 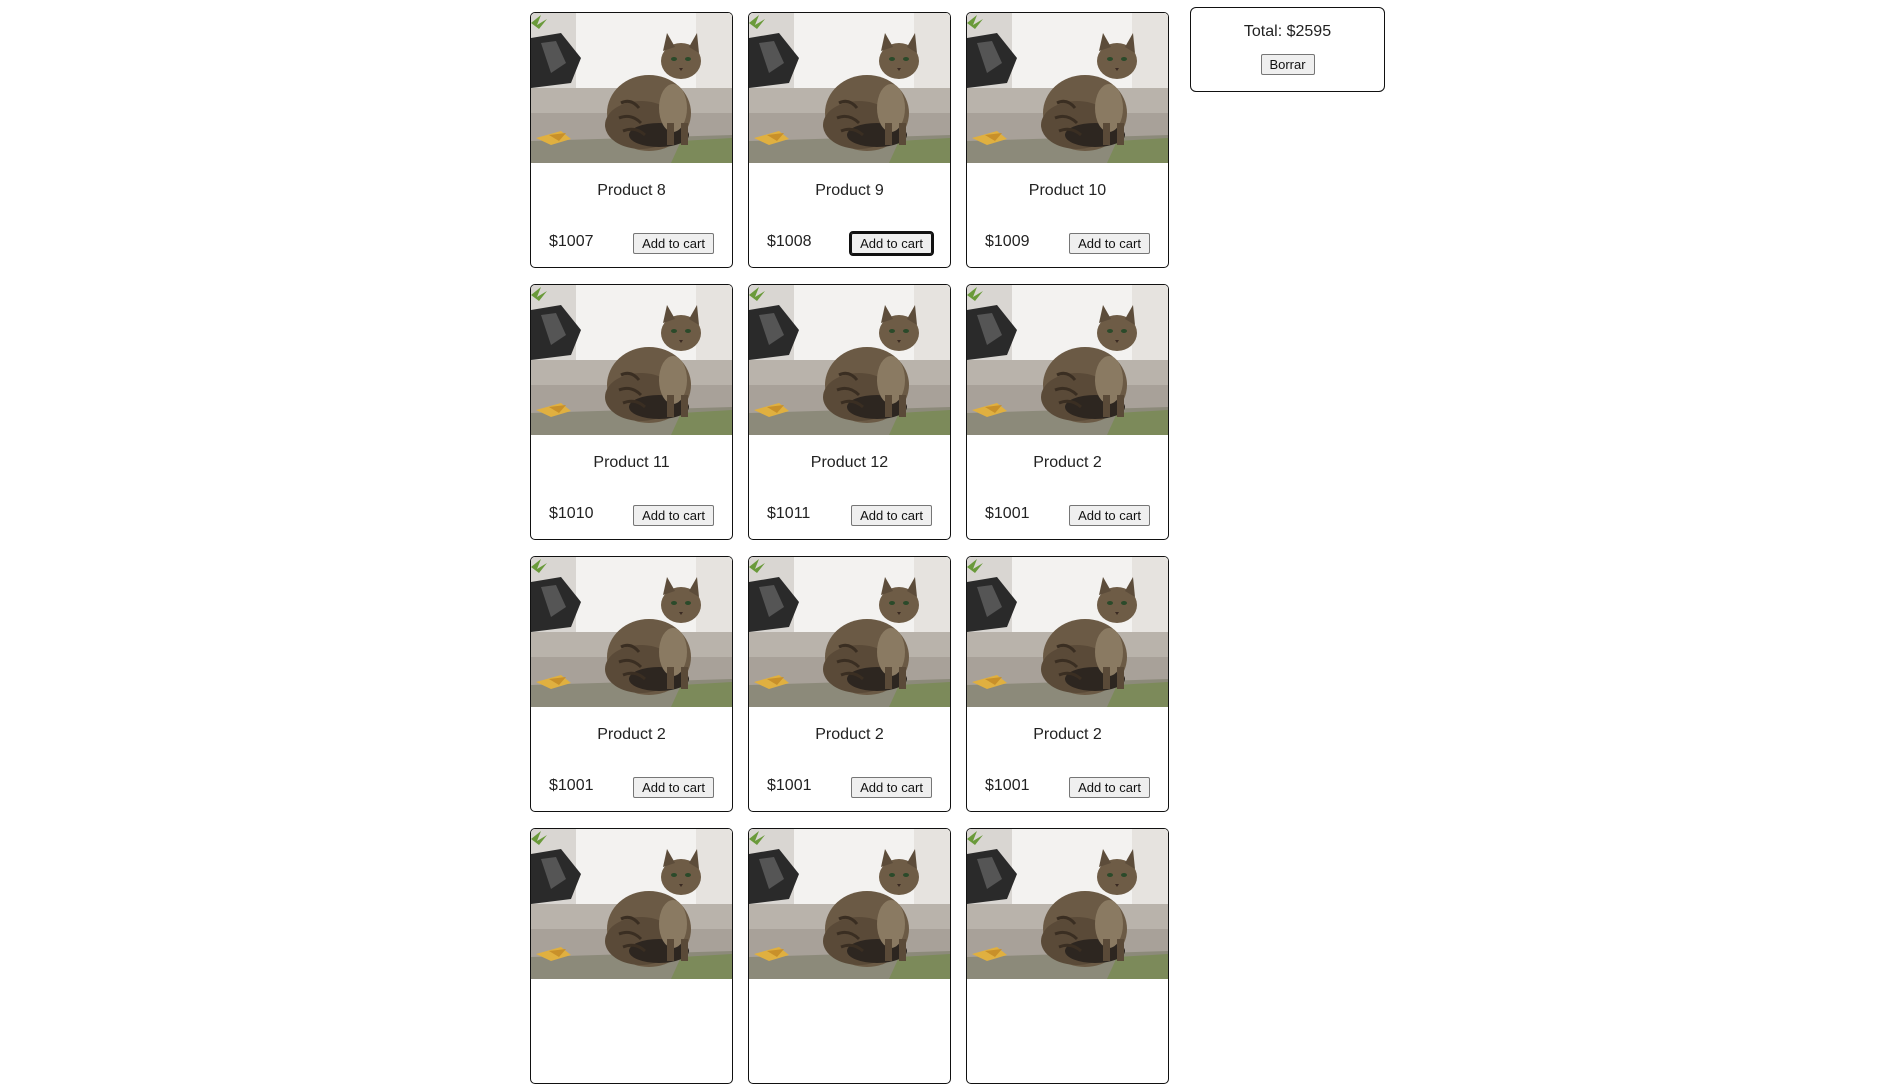 I want to click on product-name: Product 10, so click(x=1067, y=190).